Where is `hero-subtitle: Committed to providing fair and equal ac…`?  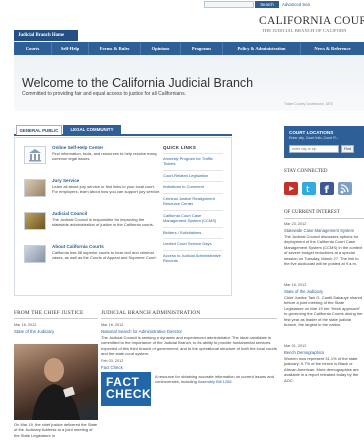
hero-subtitle: Committed to providing fair and equal ac… is located at coordinates (104, 94).